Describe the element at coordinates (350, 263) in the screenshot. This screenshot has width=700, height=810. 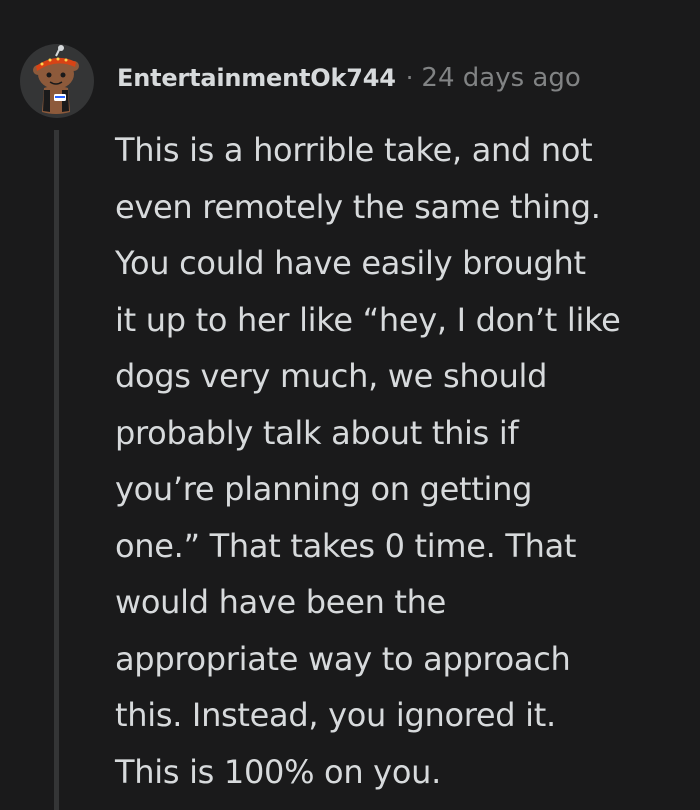
I see `comment-body-line: You could have easily brought` at that location.